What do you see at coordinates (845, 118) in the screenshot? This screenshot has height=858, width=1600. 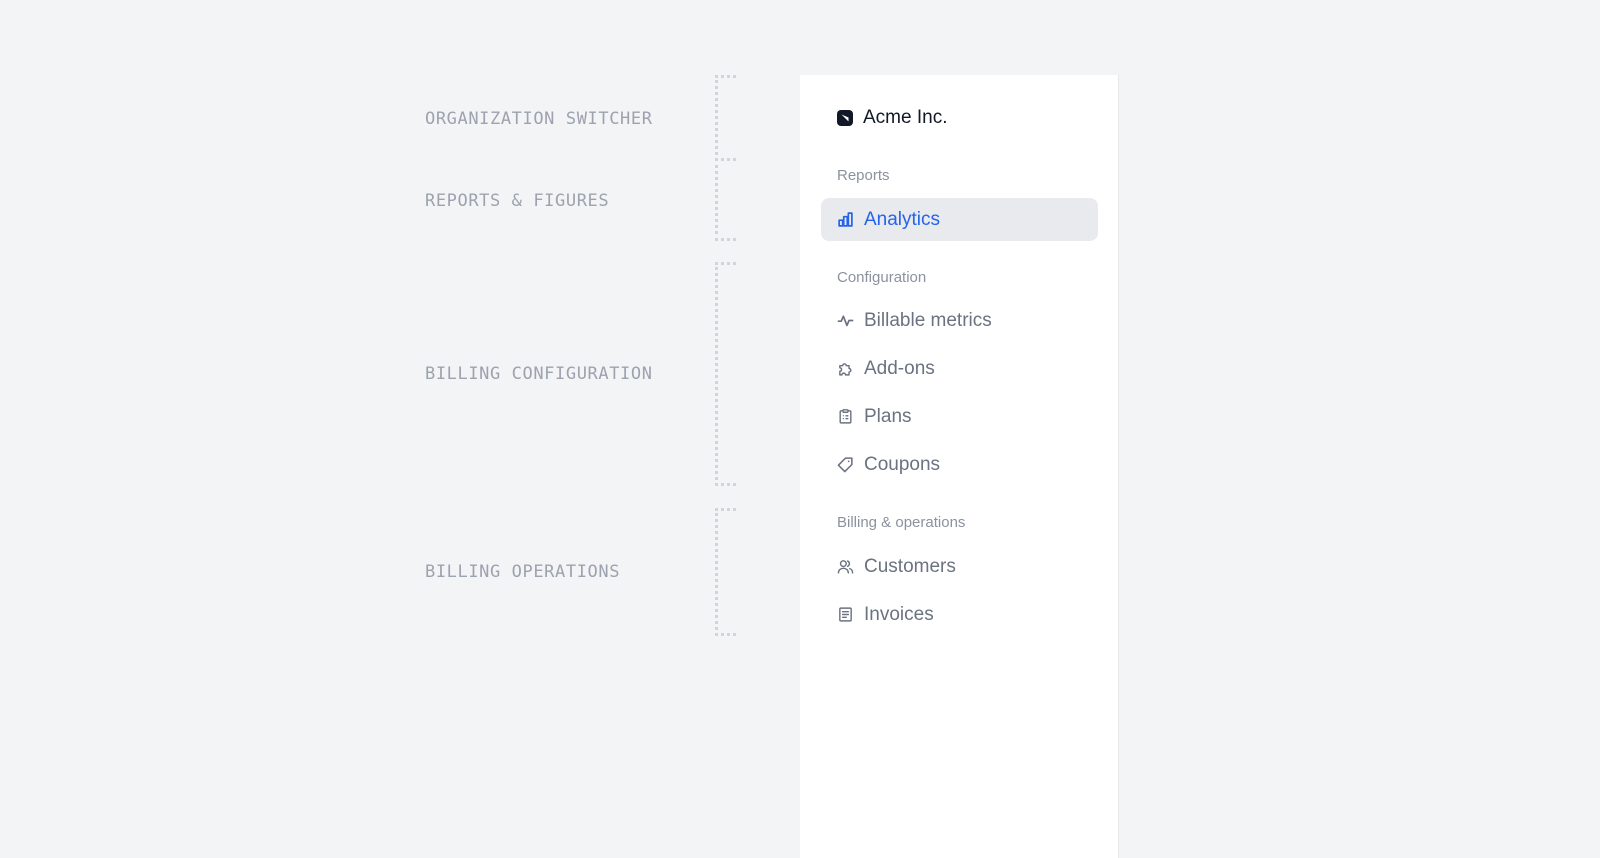 I see `org-logo-icon` at bounding box center [845, 118].